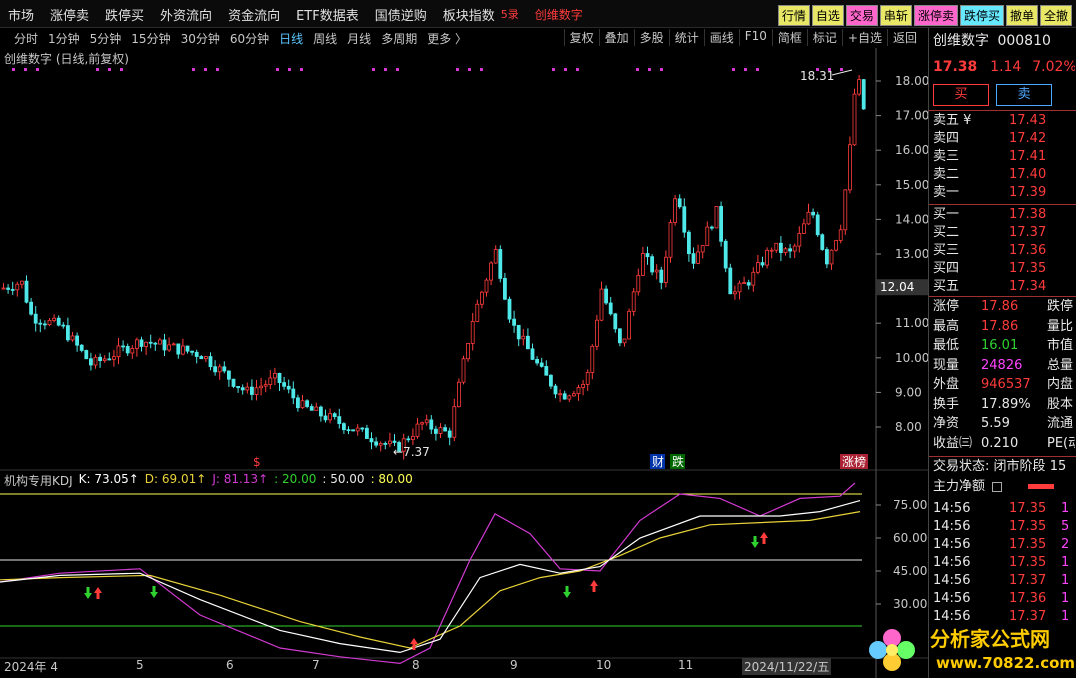 The image size is (1076, 678). Describe the element at coordinates (1004, 405) in the screenshot. I see `stat-row: 换手 17.89% 股本` at that location.